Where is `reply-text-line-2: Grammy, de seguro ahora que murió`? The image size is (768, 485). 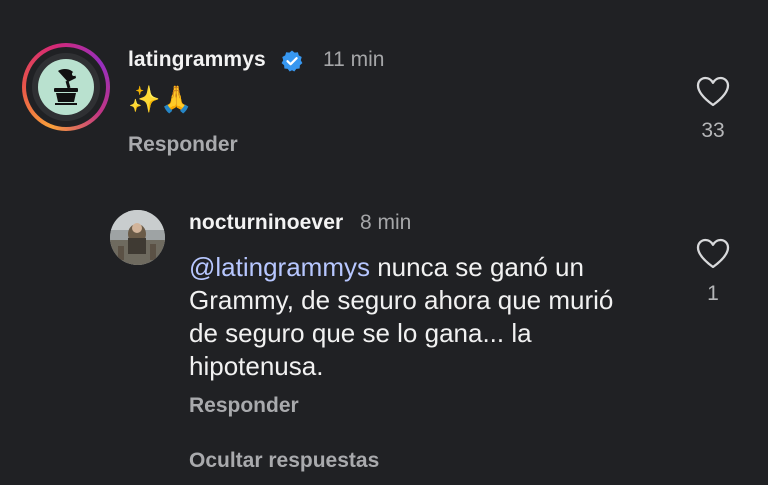
reply-text-line-2: Grammy, de seguro ahora que murió is located at coordinates (401, 300).